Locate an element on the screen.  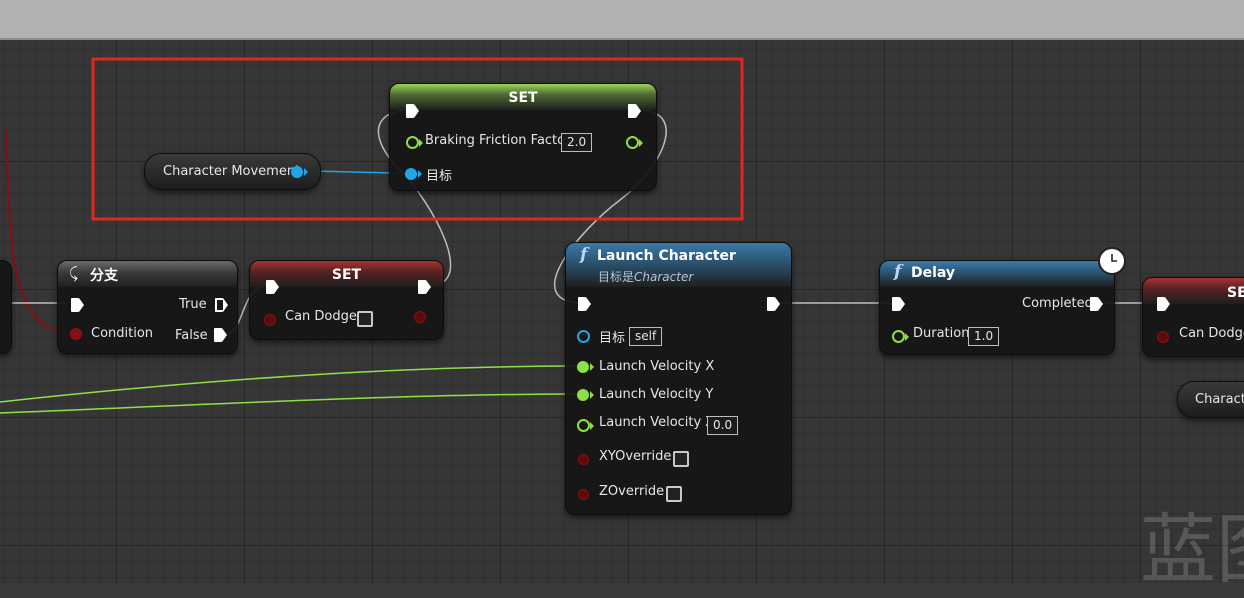
can-dodge-checkbox is located at coordinates (365, 319).